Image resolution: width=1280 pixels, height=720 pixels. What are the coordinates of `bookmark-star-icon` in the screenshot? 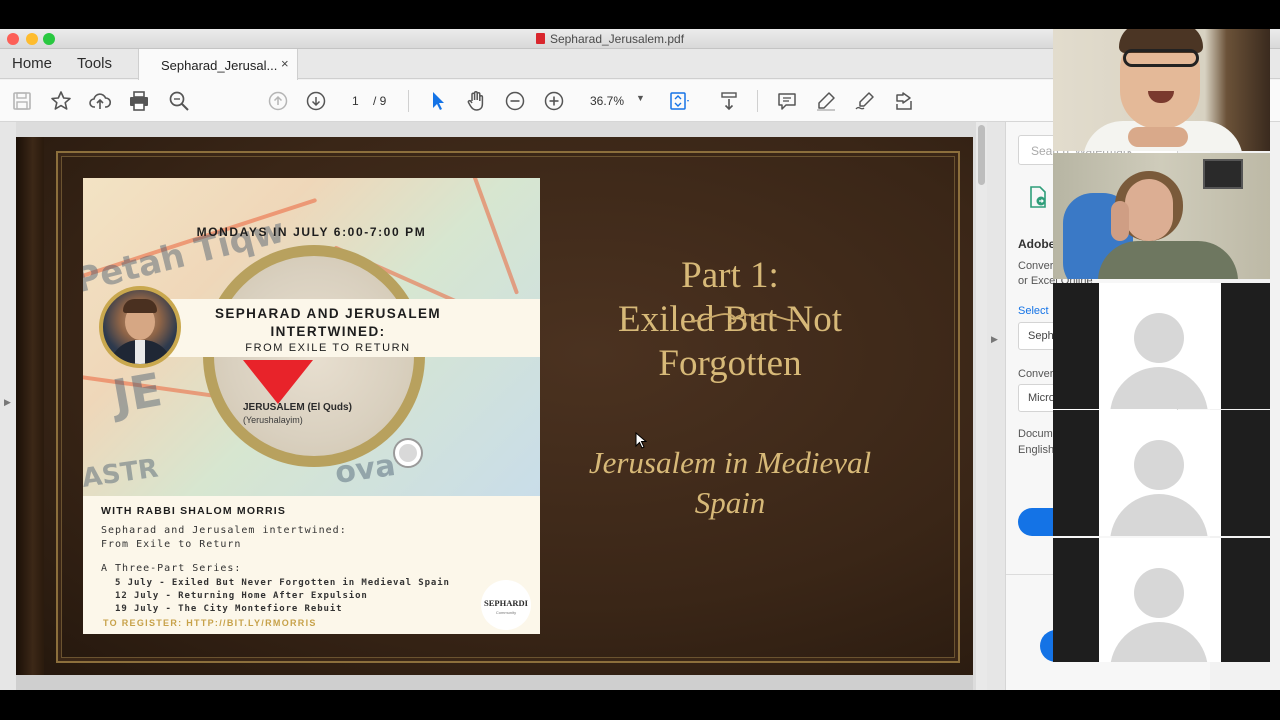 It's located at (61, 101).